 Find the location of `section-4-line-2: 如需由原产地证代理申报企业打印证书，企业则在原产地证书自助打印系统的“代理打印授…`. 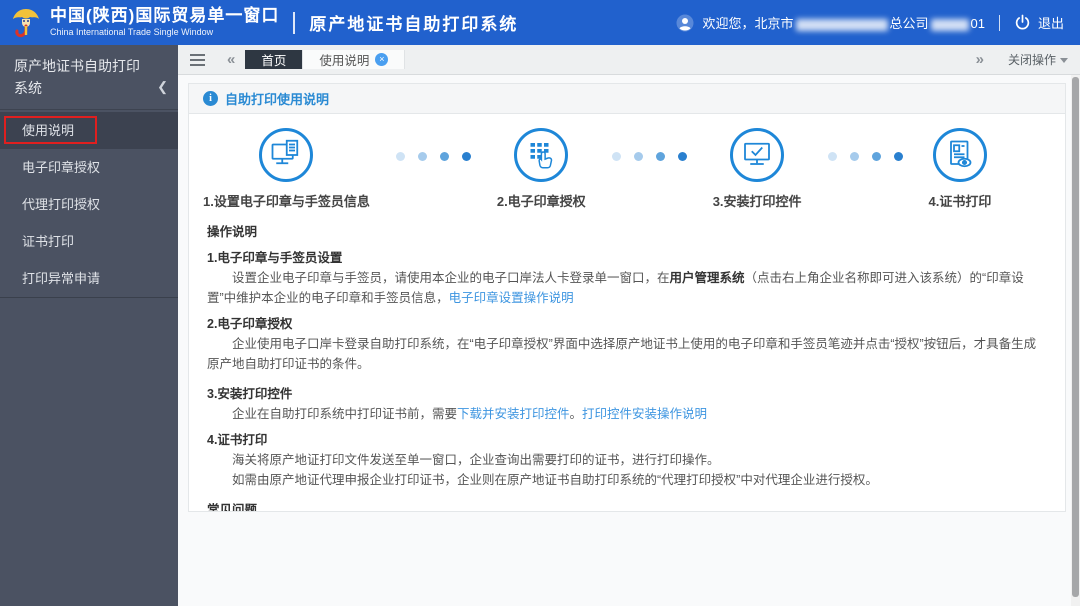

section-4-line-2: 如需由原产地证代理申报企业打印证书，企业则在原产地证书自助打印系统的“代理打印授… is located at coordinates (555, 480).